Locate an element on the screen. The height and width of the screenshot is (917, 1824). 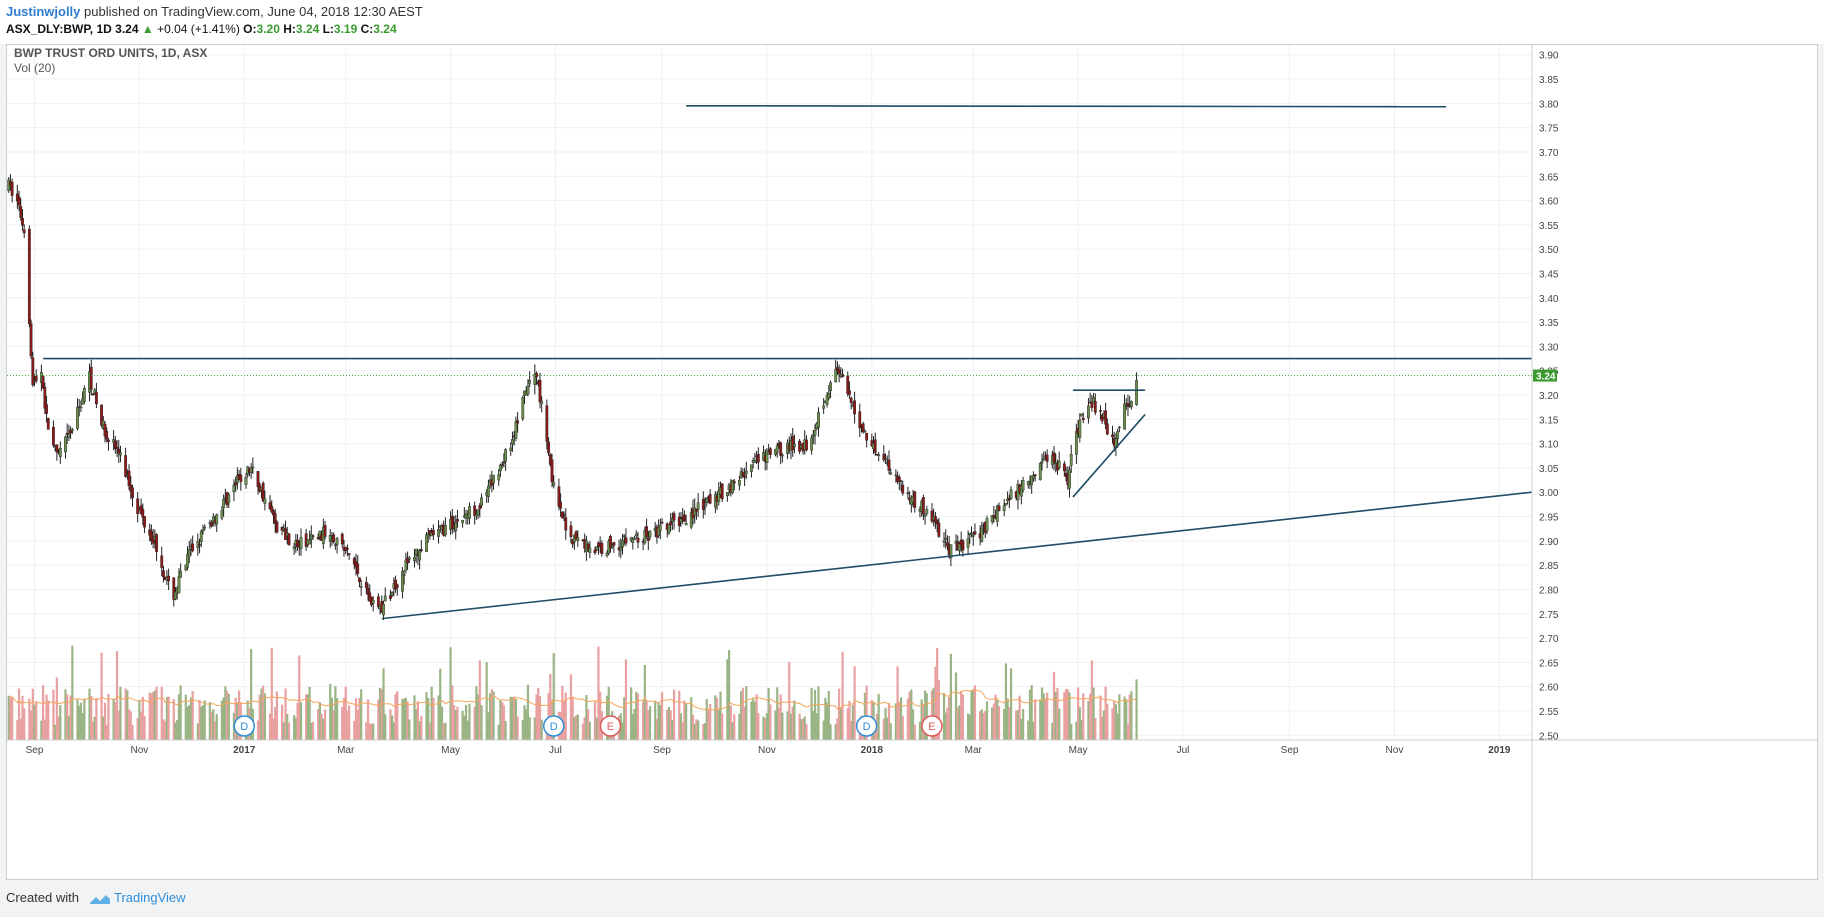
close-label: C: is located at coordinates (367, 29).